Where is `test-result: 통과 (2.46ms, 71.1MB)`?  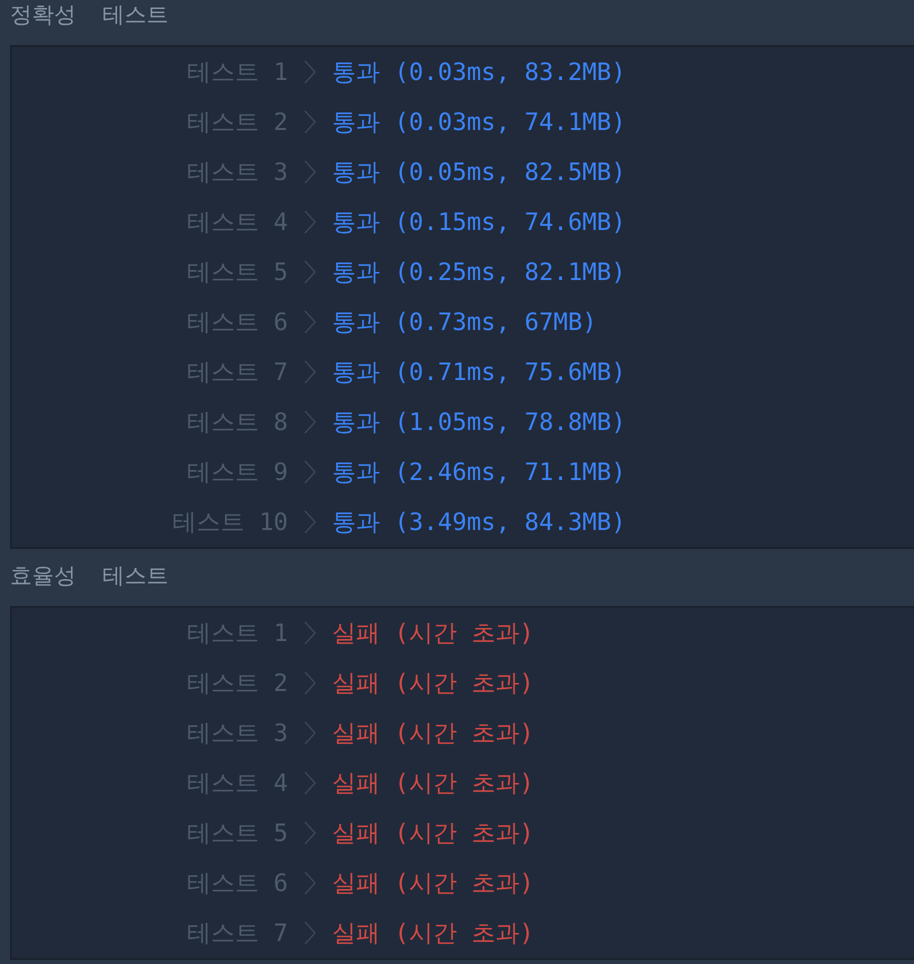
test-result: 통과 (2.46ms, 71.1MB) is located at coordinates (479, 472).